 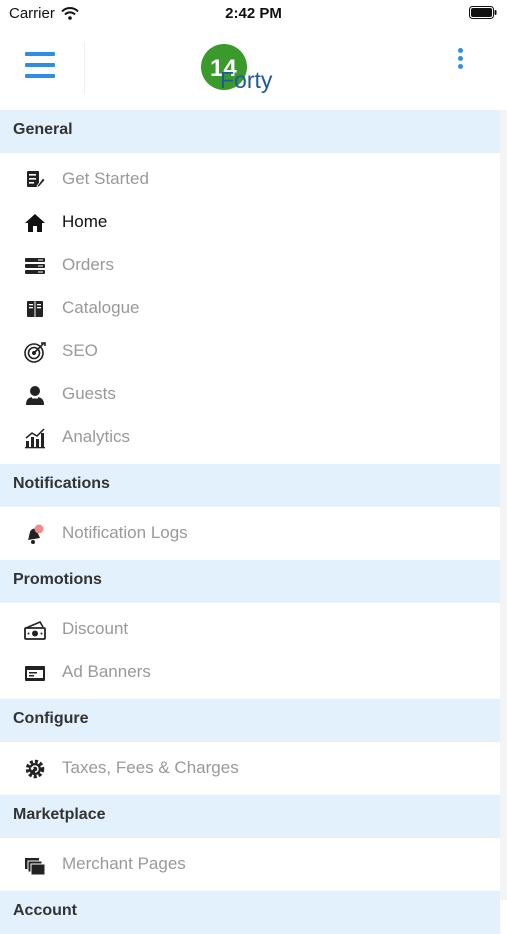 What do you see at coordinates (250, 816) in the screenshot?
I see `section-marketplace: Marketplace` at bounding box center [250, 816].